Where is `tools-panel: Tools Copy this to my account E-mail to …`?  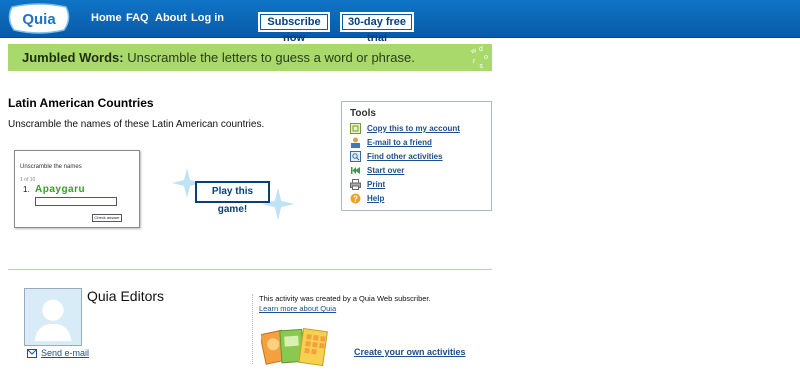
tools-panel: Tools Copy this to my account E-mail to … is located at coordinates (416, 156).